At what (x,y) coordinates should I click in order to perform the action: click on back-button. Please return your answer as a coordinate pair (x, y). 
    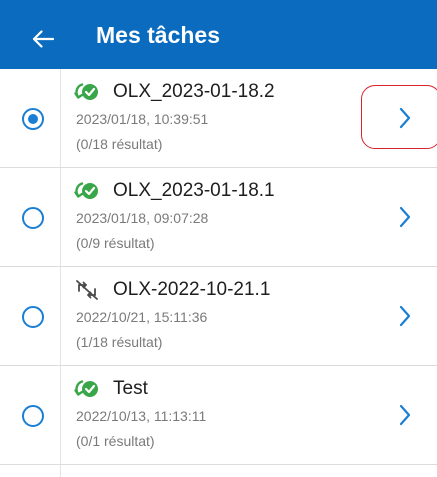
    Looking at the image, I should click on (43, 39).